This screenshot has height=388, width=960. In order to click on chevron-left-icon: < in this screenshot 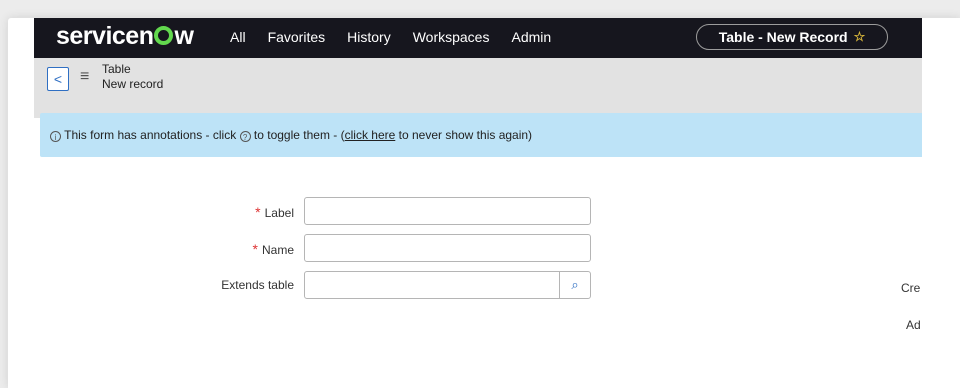, I will do `click(58, 79)`.